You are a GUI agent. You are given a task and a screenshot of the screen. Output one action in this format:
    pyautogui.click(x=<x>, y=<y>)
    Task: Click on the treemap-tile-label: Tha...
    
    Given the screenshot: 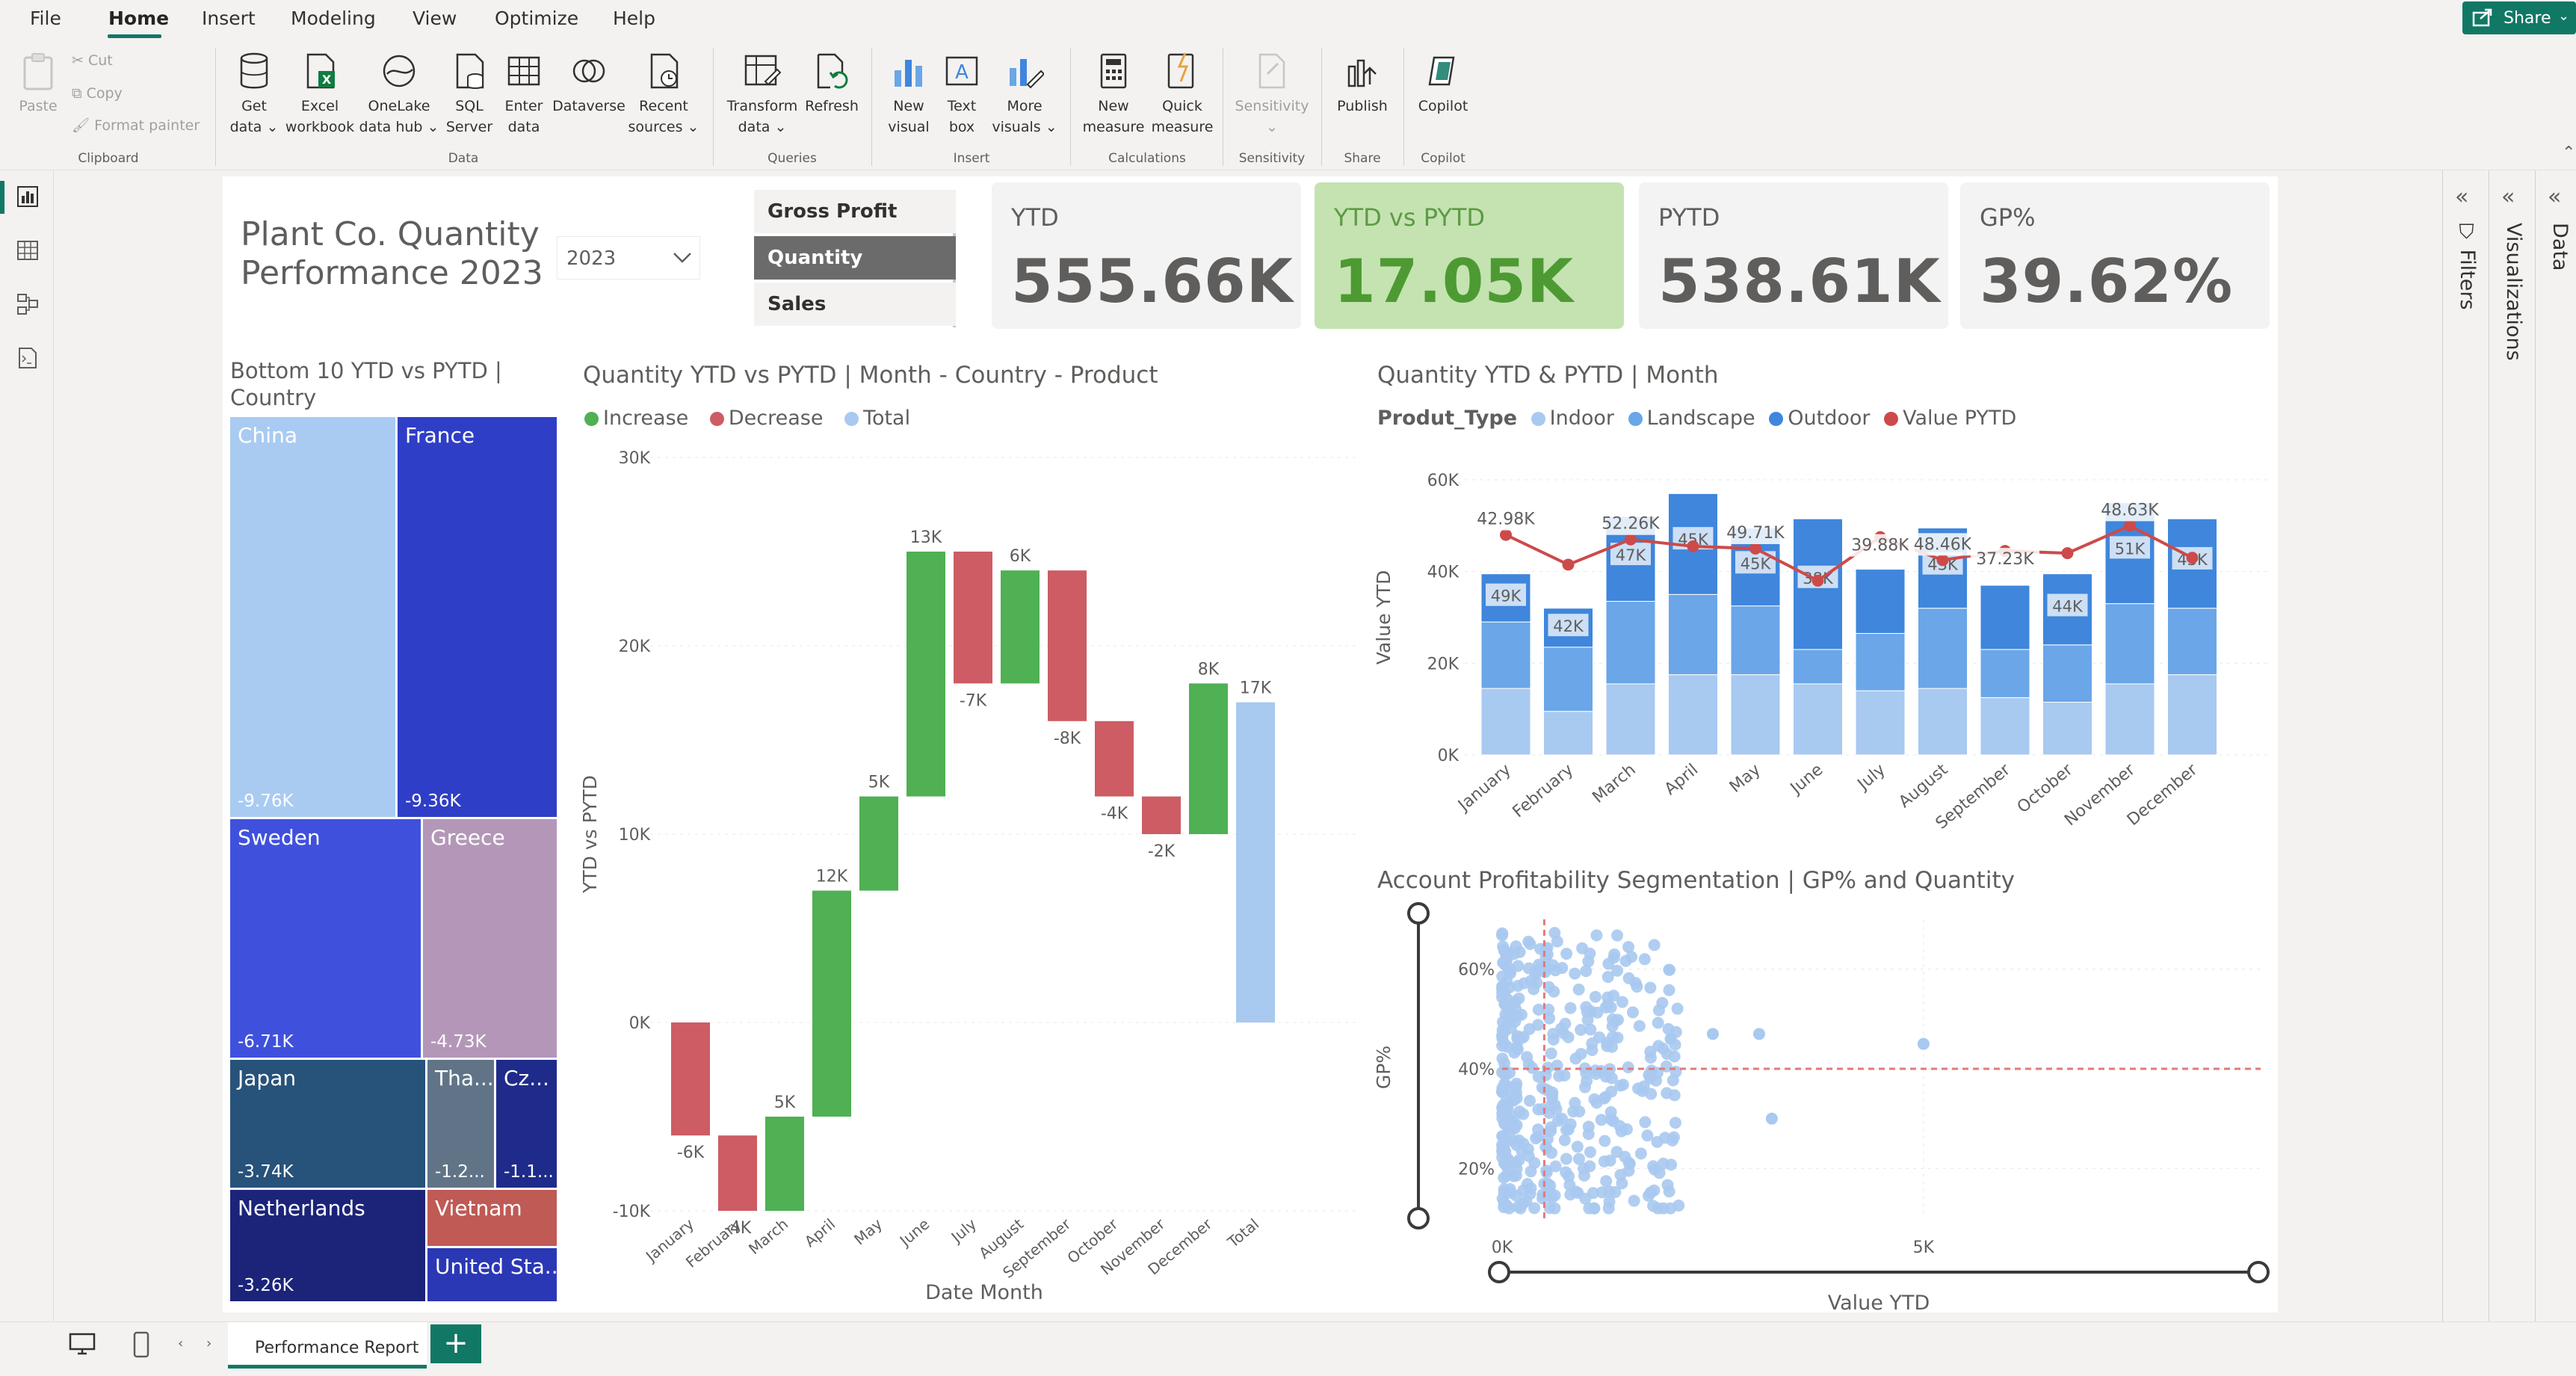 What is the action you would take?
    pyautogui.click(x=465, y=1078)
    